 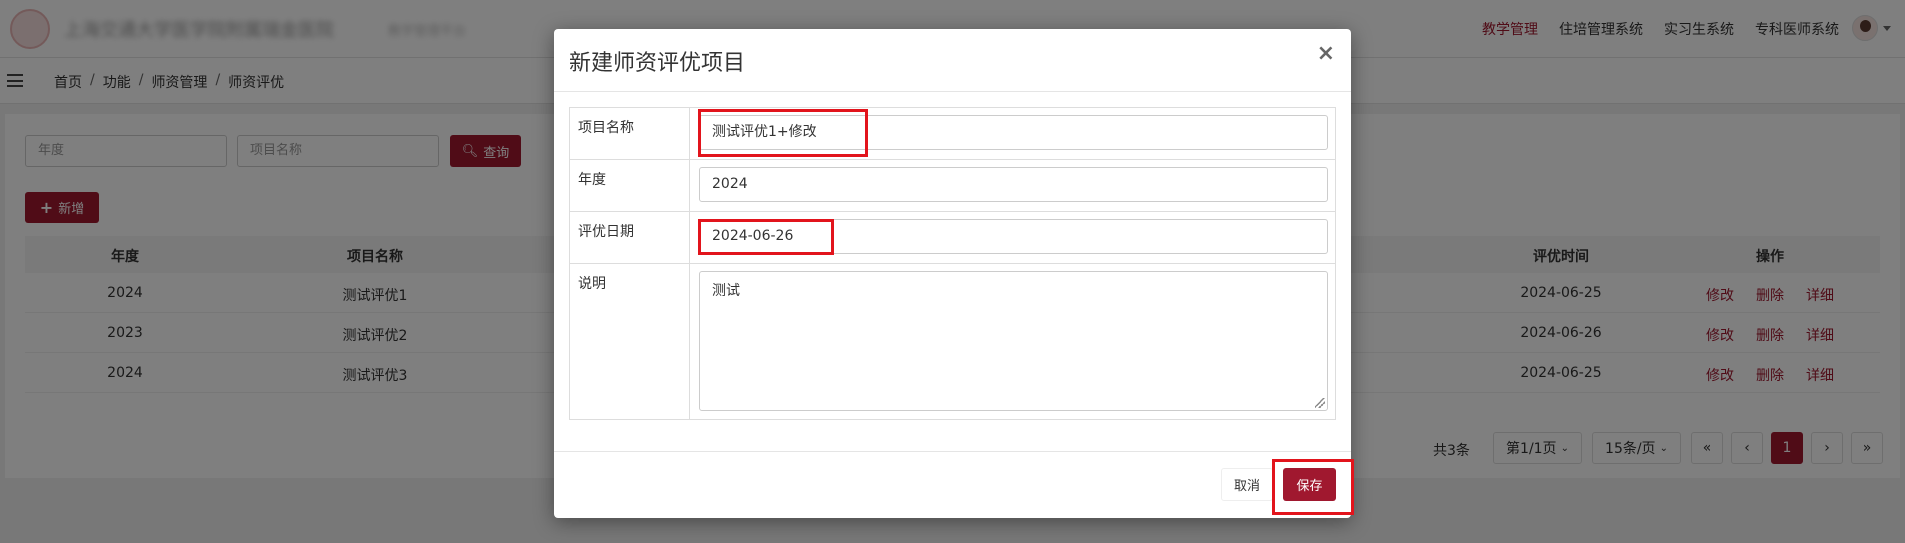 What do you see at coordinates (952, 451) in the screenshot?
I see `dialog-footer-divider` at bounding box center [952, 451].